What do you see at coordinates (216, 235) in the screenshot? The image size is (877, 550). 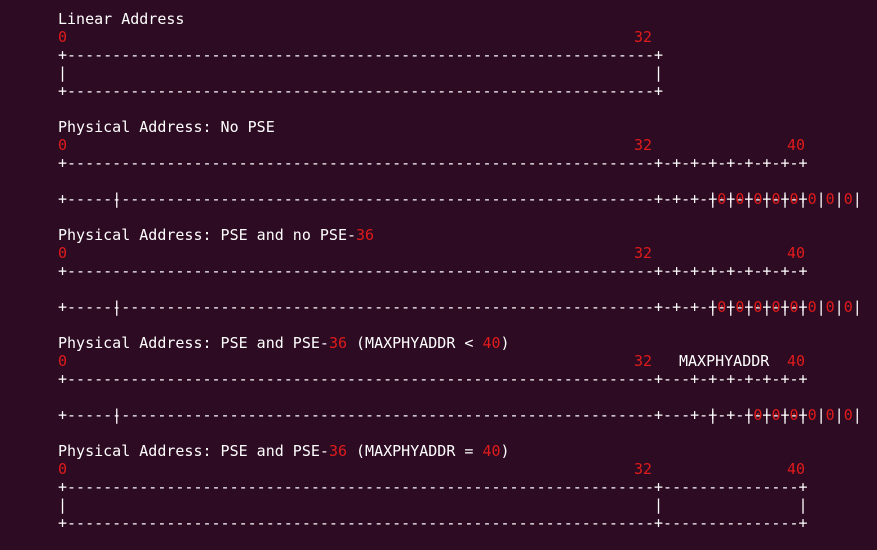 I see `section-title: Physical Address: PSE and no PSE-36` at bounding box center [216, 235].